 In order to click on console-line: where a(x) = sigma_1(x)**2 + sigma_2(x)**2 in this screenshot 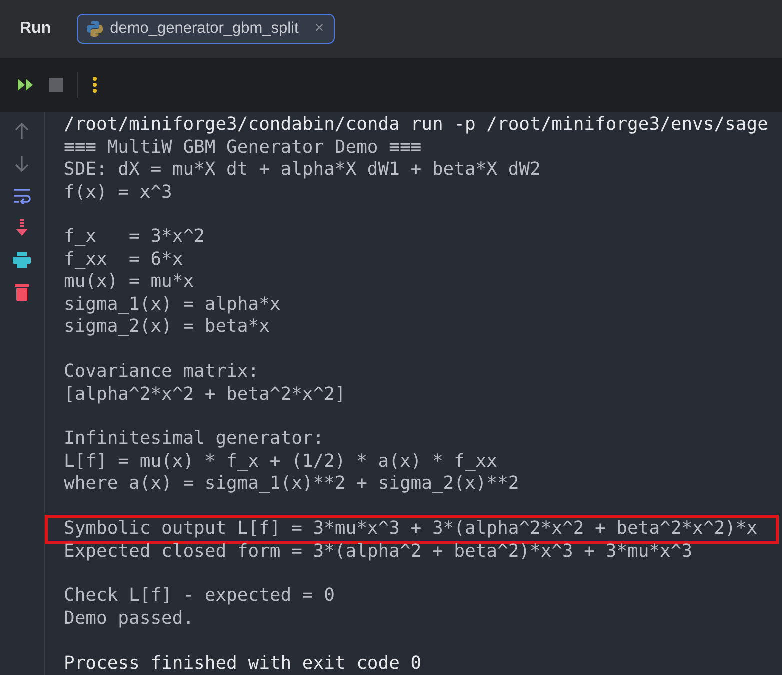, I will do `click(292, 484)`.